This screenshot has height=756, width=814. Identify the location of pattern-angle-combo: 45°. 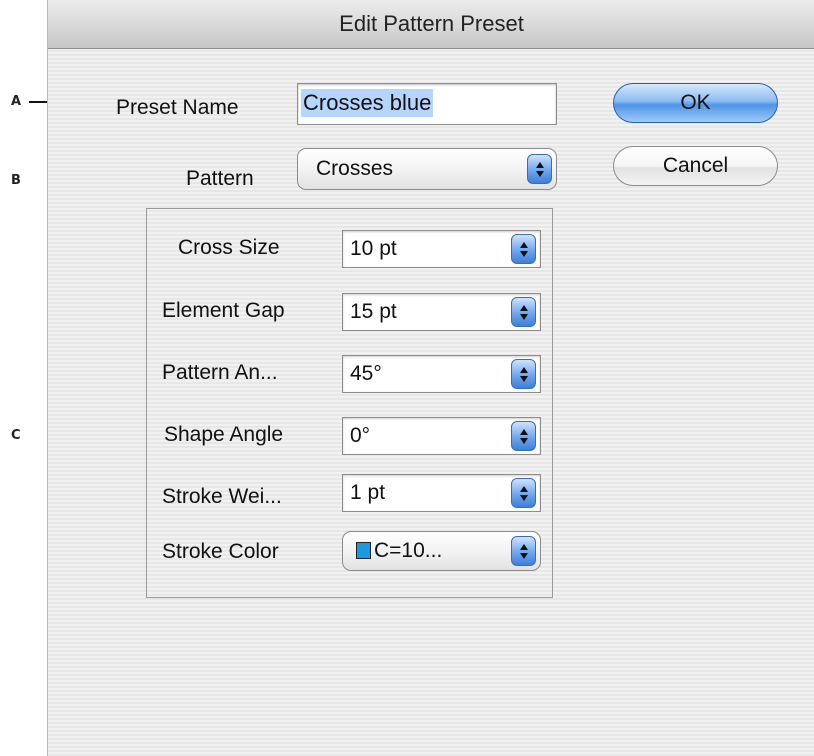
(441, 374).